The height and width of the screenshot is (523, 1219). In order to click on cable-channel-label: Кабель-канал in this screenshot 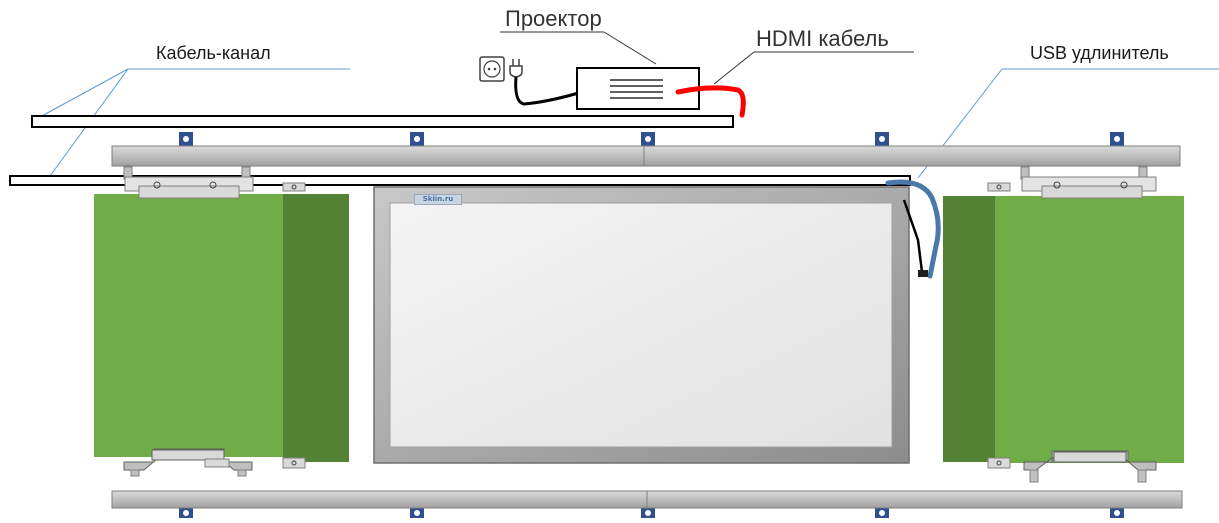, I will do `click(213, 53)`.